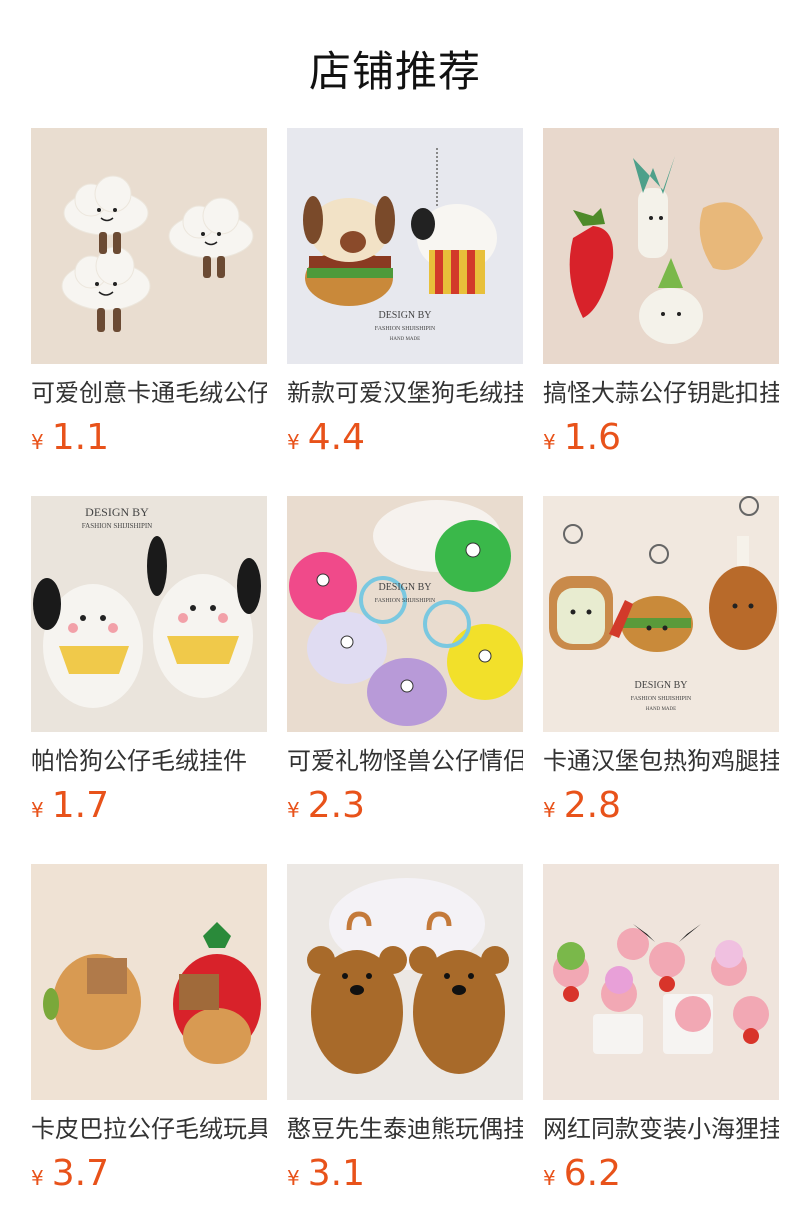  Describe the element at coordinates (149, 761) in the screenshot. I see `product-name: 帕恰狗公仔毛绒挂件` at that location.